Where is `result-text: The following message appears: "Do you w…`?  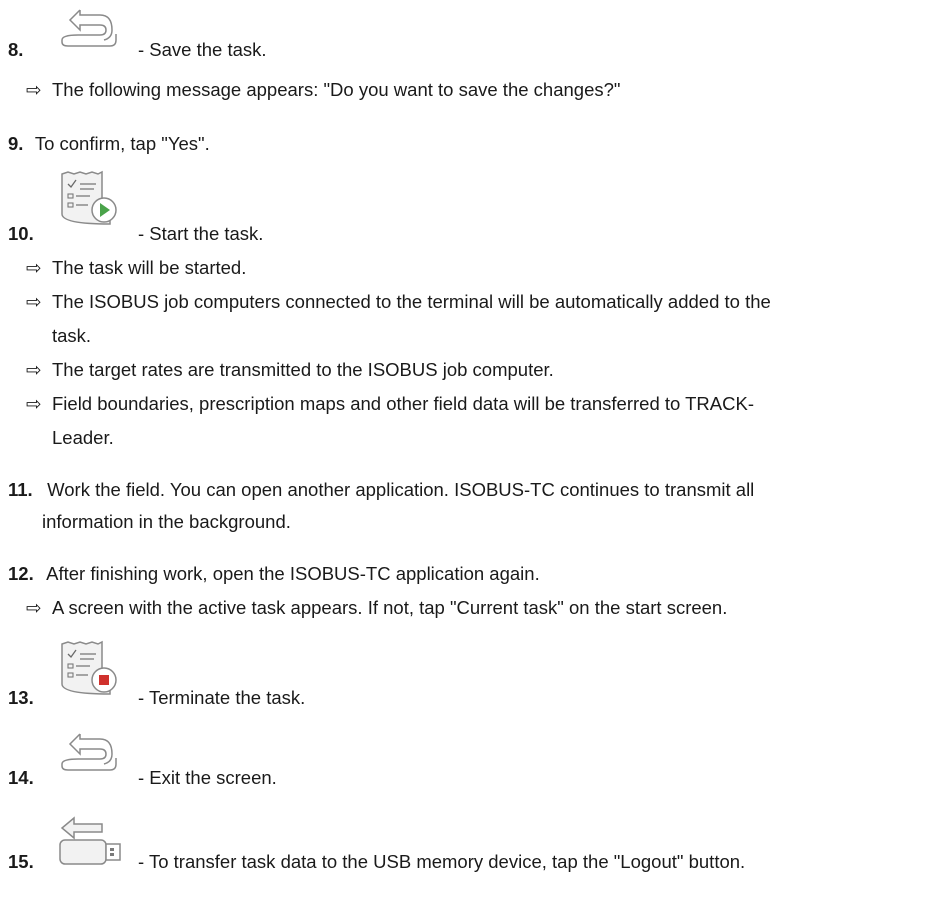
result-text: The following message appears: "Do you w… is located at coordinates (336, 89).